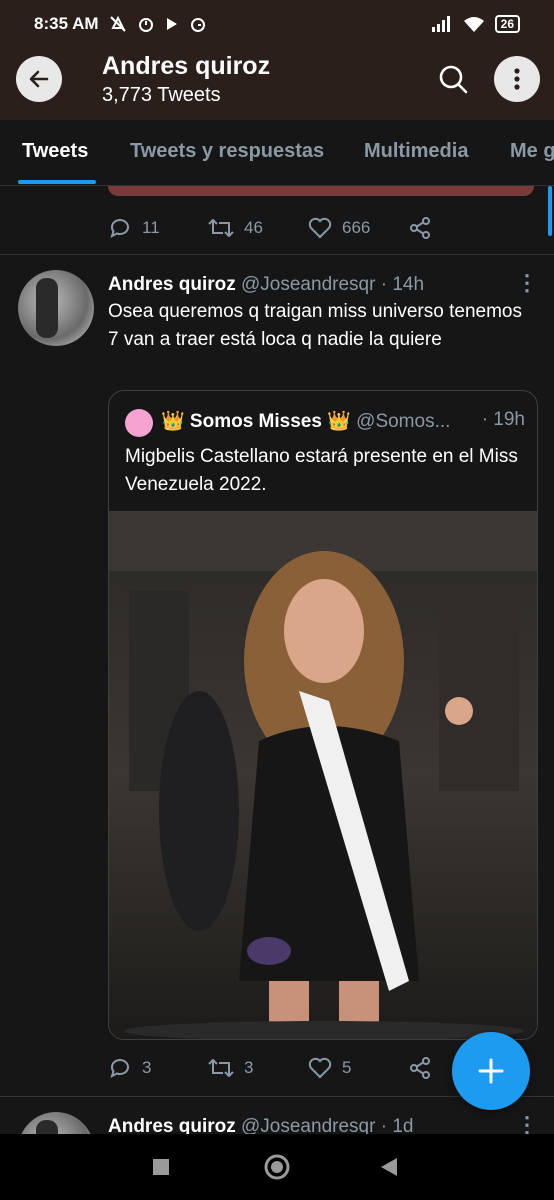 This screenshot has width=554, height=1200. Describe the element at coordinates (57, 182) in the screenshot. I see `active-tab-indicator` at that location.